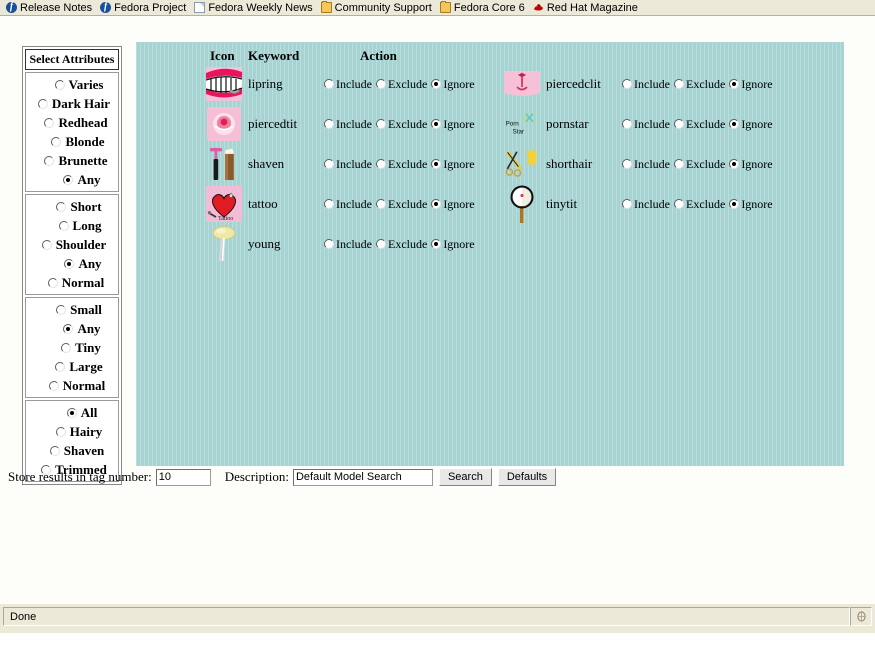  Describe the element at coordinates (224, 124) in the screenshot. I see `pierced-nipple-icon` at that location.